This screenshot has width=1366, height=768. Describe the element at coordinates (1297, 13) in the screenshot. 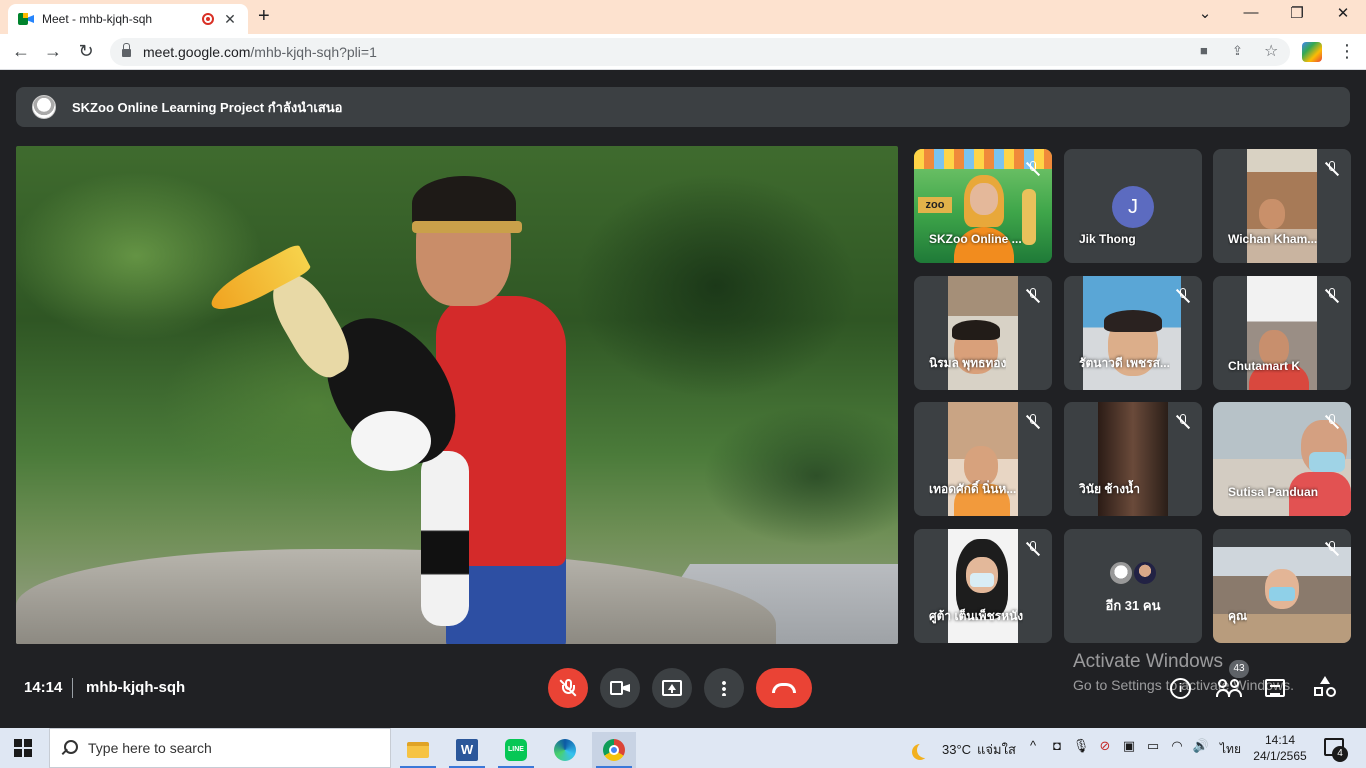

I see `maximize-button: ❐` at that location.